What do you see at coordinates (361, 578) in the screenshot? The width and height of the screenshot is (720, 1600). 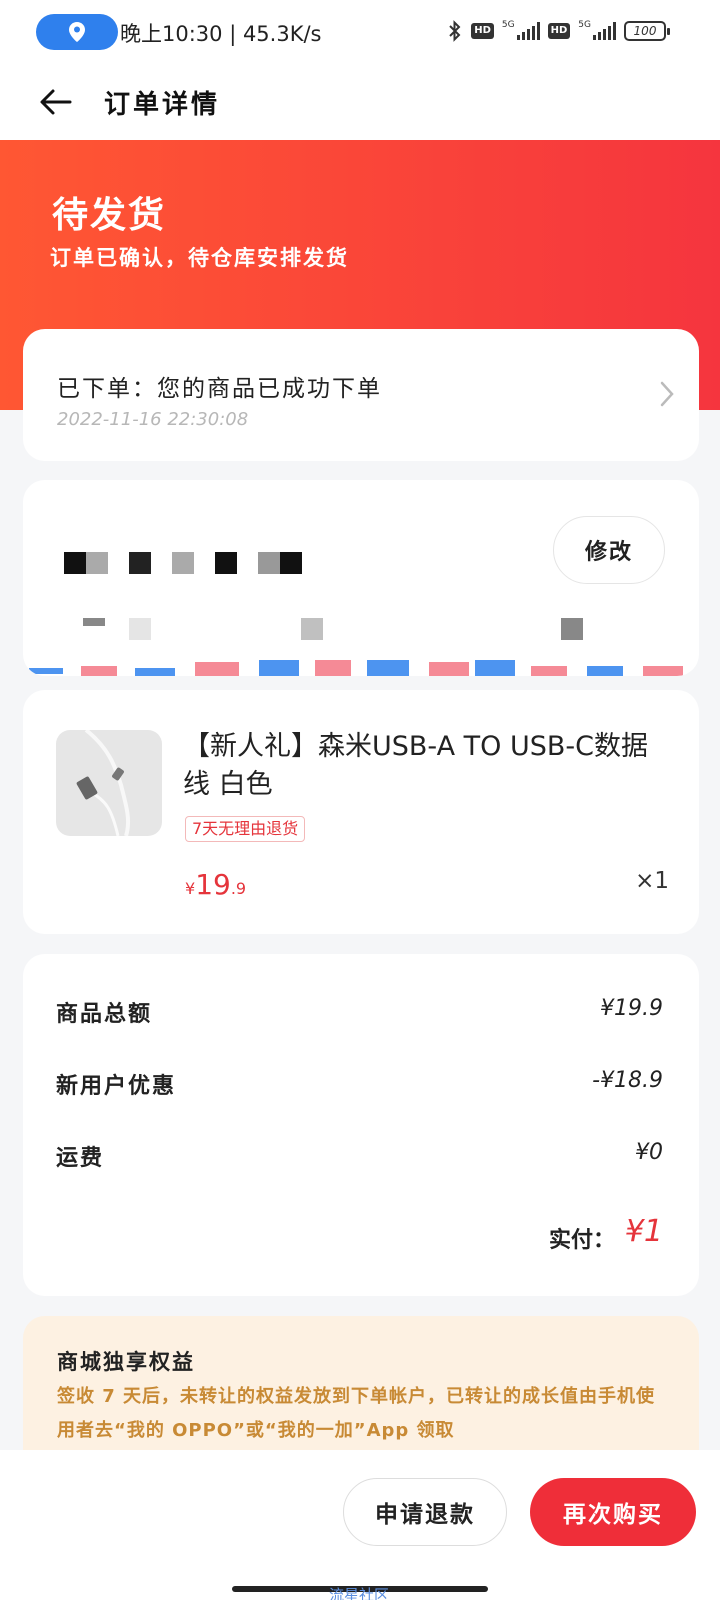 I see `shipping-address-card: 修改` at bounding box center [361, 578].